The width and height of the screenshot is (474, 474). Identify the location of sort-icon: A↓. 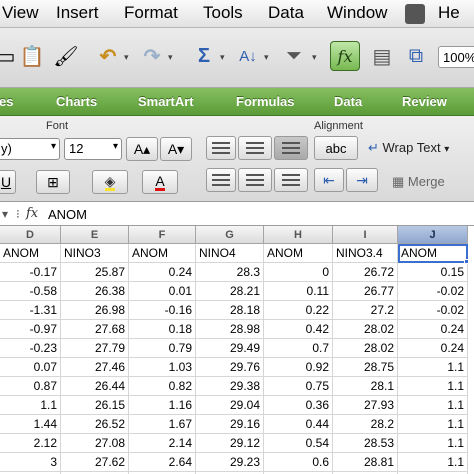
(248, 56).